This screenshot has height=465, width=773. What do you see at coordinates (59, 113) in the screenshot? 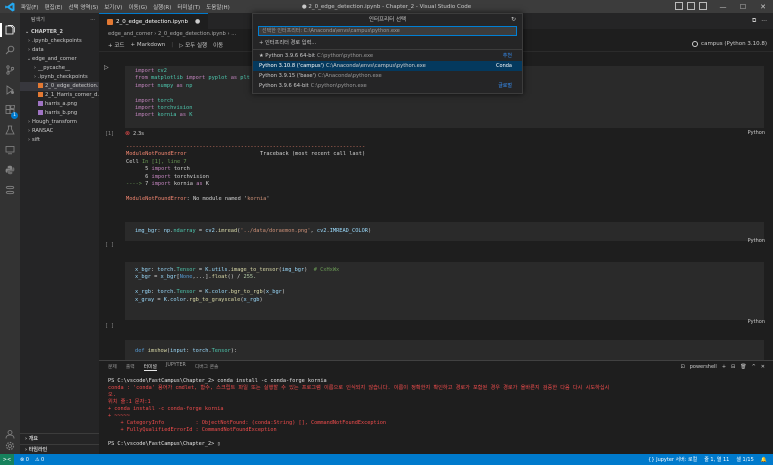
I see `tree-item: harris_b.png` at bounding box center [59, 113].